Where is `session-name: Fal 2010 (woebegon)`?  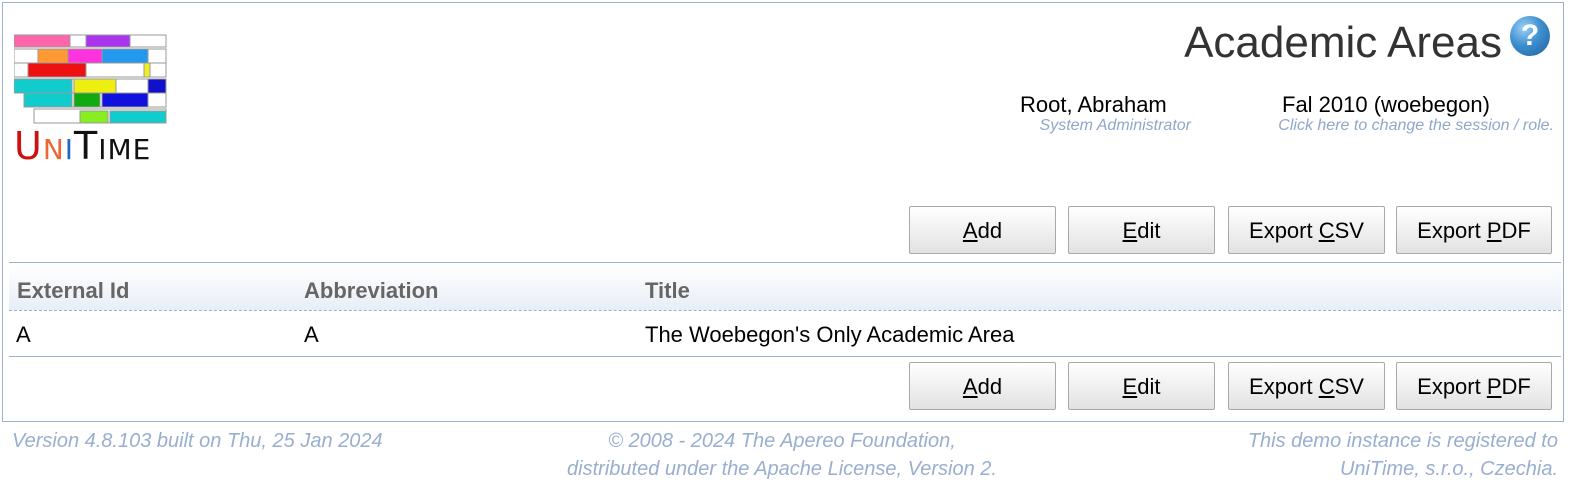
session-name: Fal 2010 (woebegon) is located at coordinates (1386, 105).